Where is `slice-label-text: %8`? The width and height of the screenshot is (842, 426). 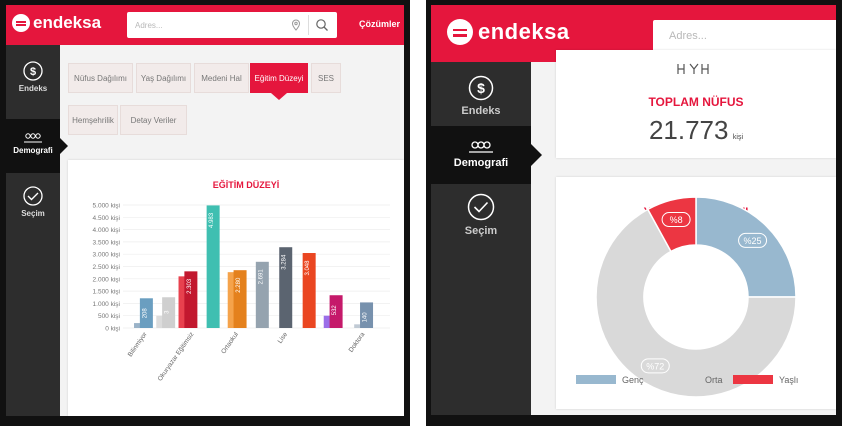
slice-label-text: %8 is located at coordinates (676, 220).